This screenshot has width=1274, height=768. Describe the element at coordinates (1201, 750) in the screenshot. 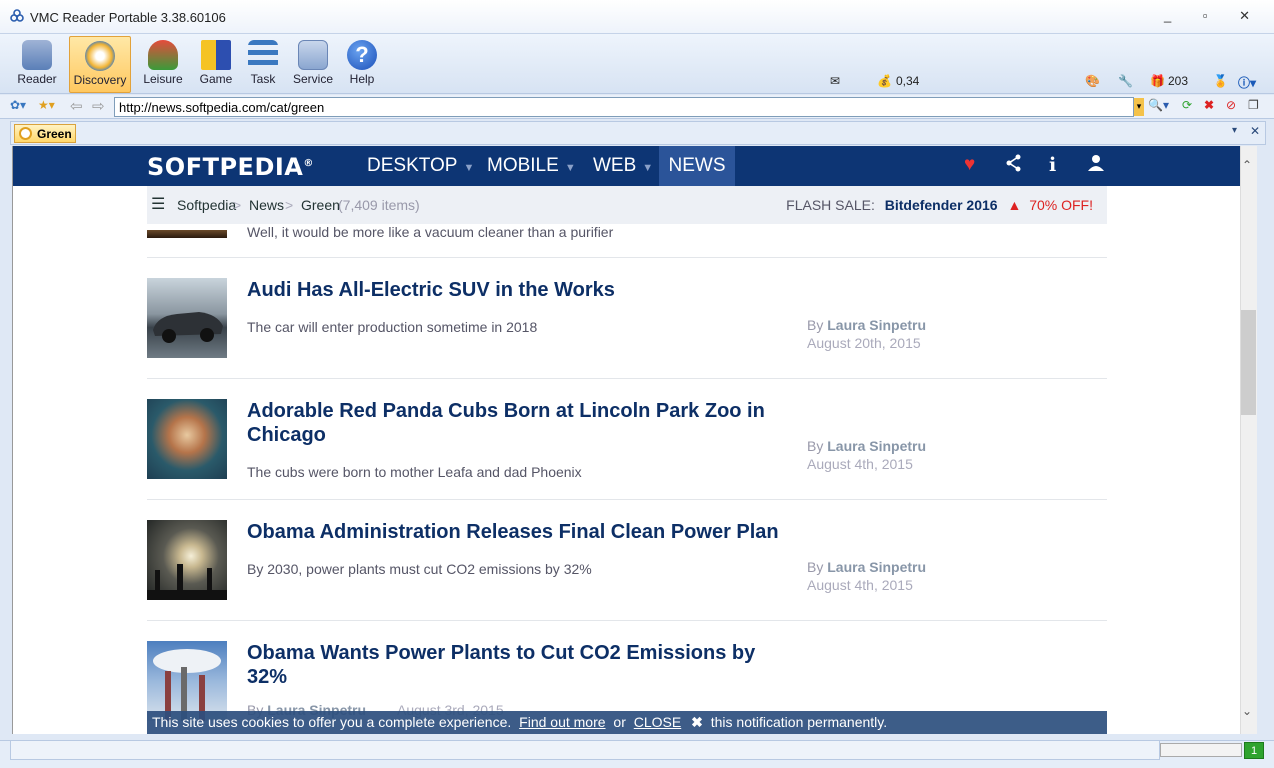

I see `progress-bar` at that location.